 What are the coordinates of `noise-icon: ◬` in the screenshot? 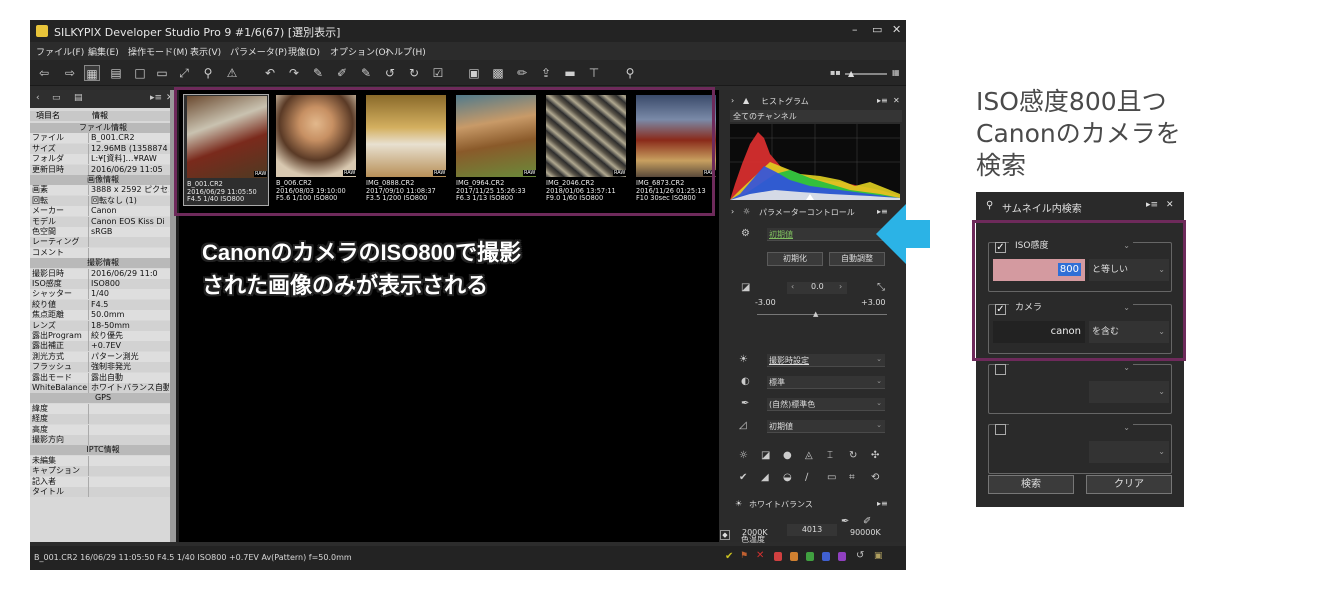 It's located at (809, 455).